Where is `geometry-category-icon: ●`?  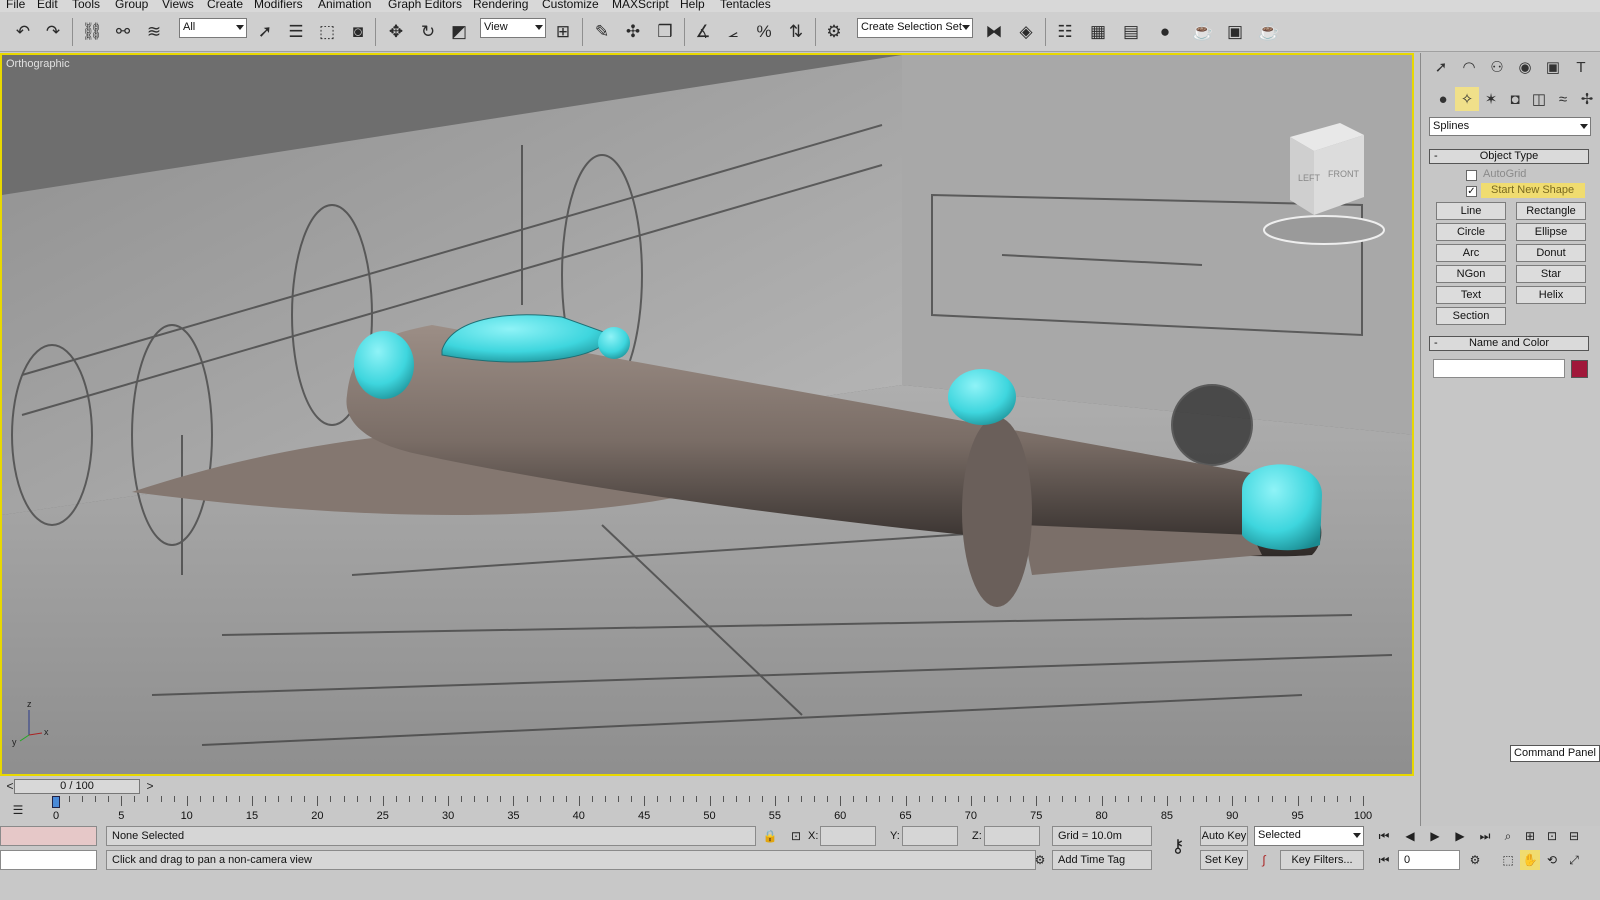 geometry-category-icon: ● is located at coordinates (1443, 99).